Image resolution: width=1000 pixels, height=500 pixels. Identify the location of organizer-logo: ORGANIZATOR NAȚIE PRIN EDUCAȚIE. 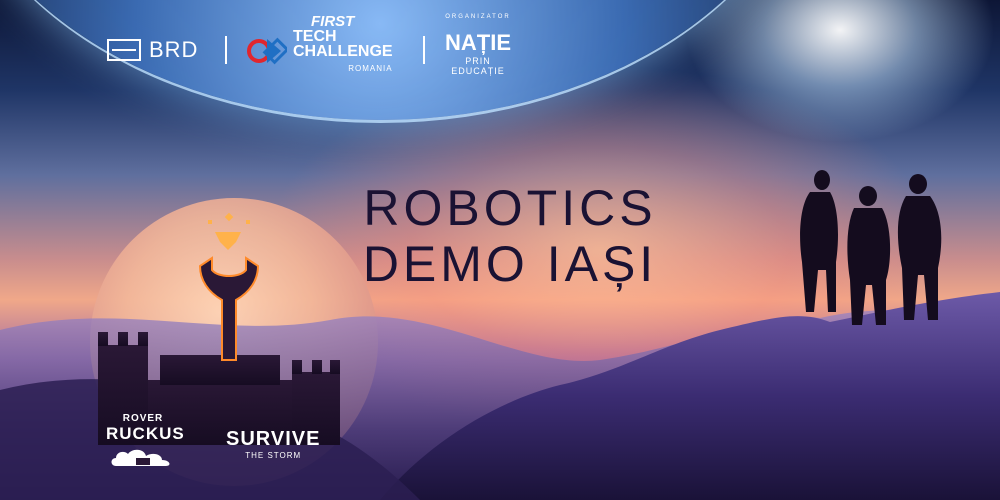
(478, 45).